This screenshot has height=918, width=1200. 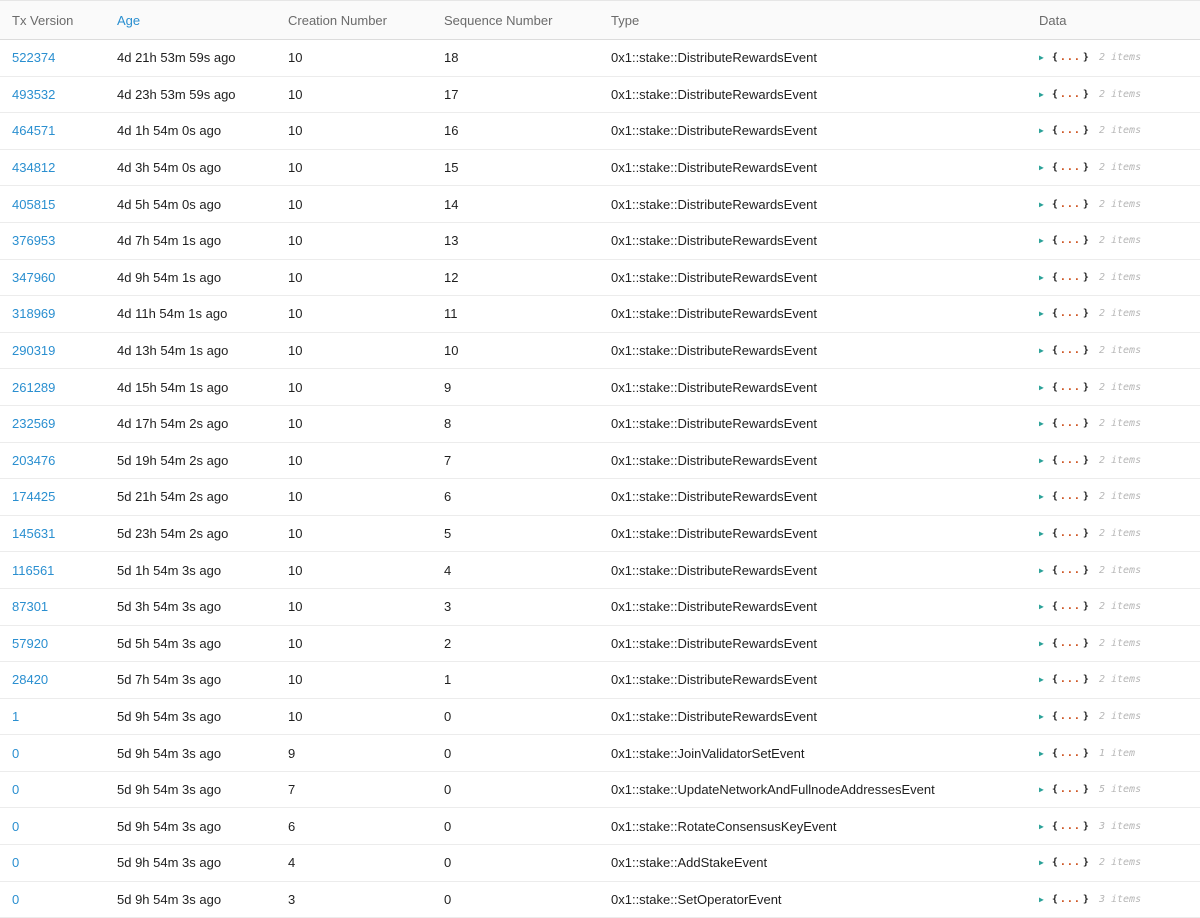 I want to click on tx-version-link: 232569, so click(x=33, y=423).